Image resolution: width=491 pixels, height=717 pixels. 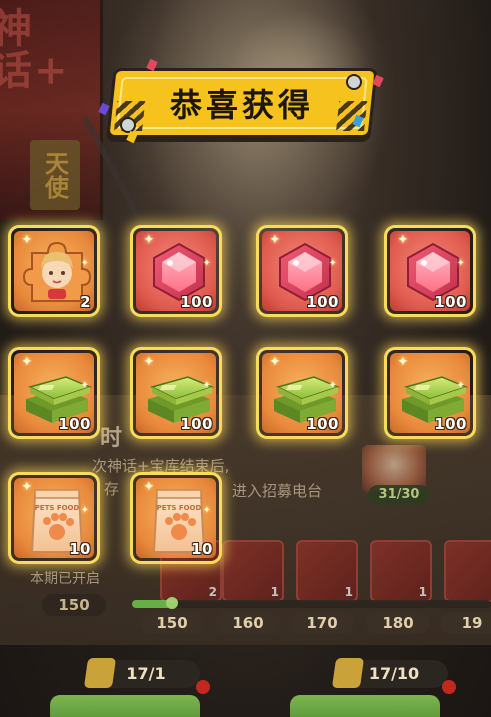 What do you see at coordinates (85, 302) in the screenshot?
I see `reward-quantity: 2` at bounding box center [85, 302].